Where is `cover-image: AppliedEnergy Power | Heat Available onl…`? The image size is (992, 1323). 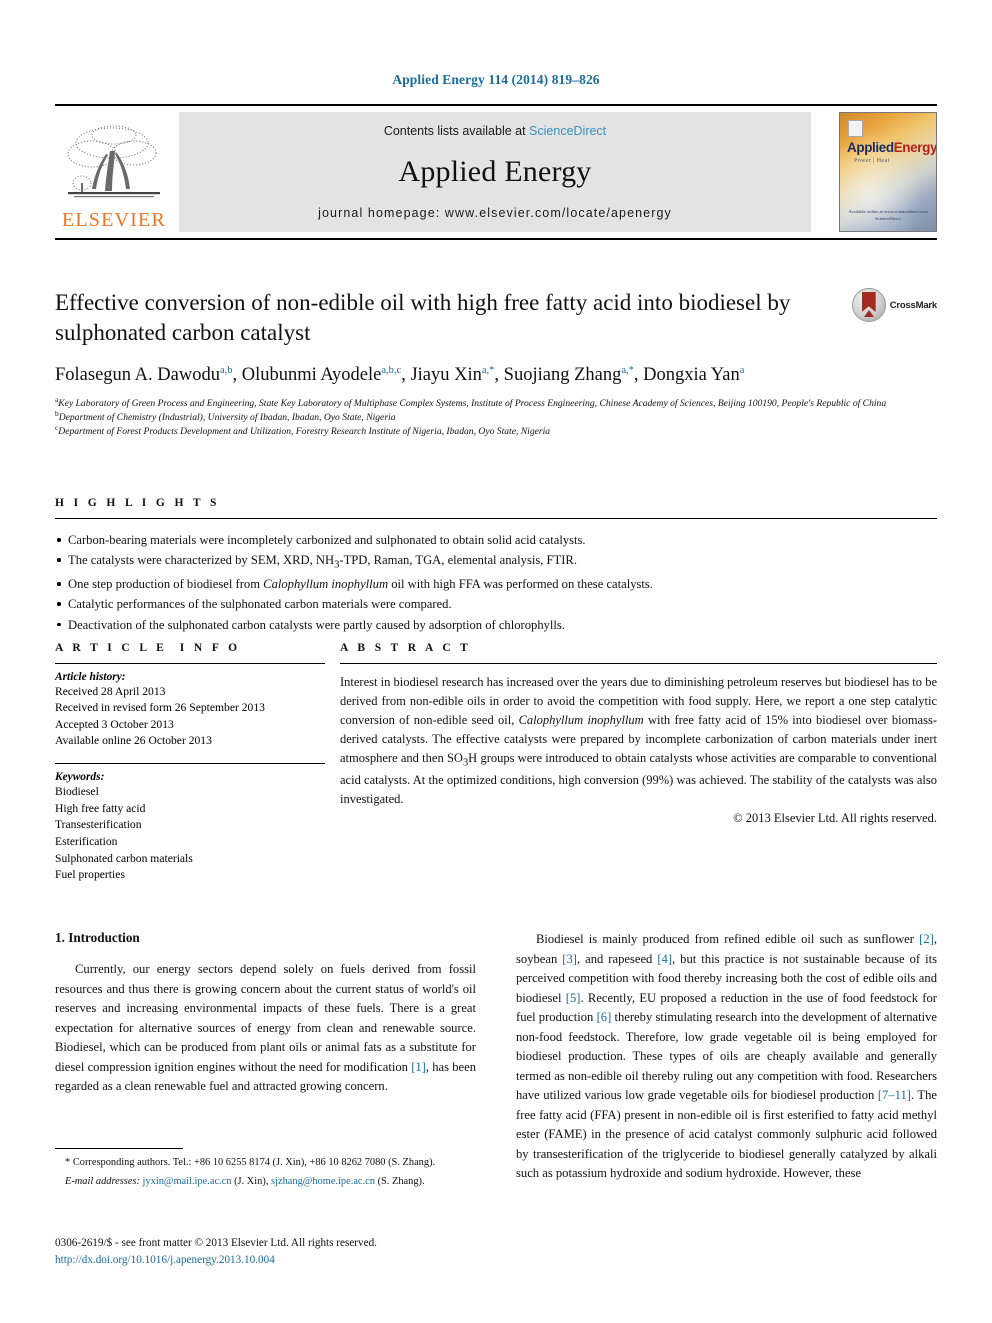 cover-image: AppliedEnergy Power | Heat Available onl… is located at coordinates (888, 172).